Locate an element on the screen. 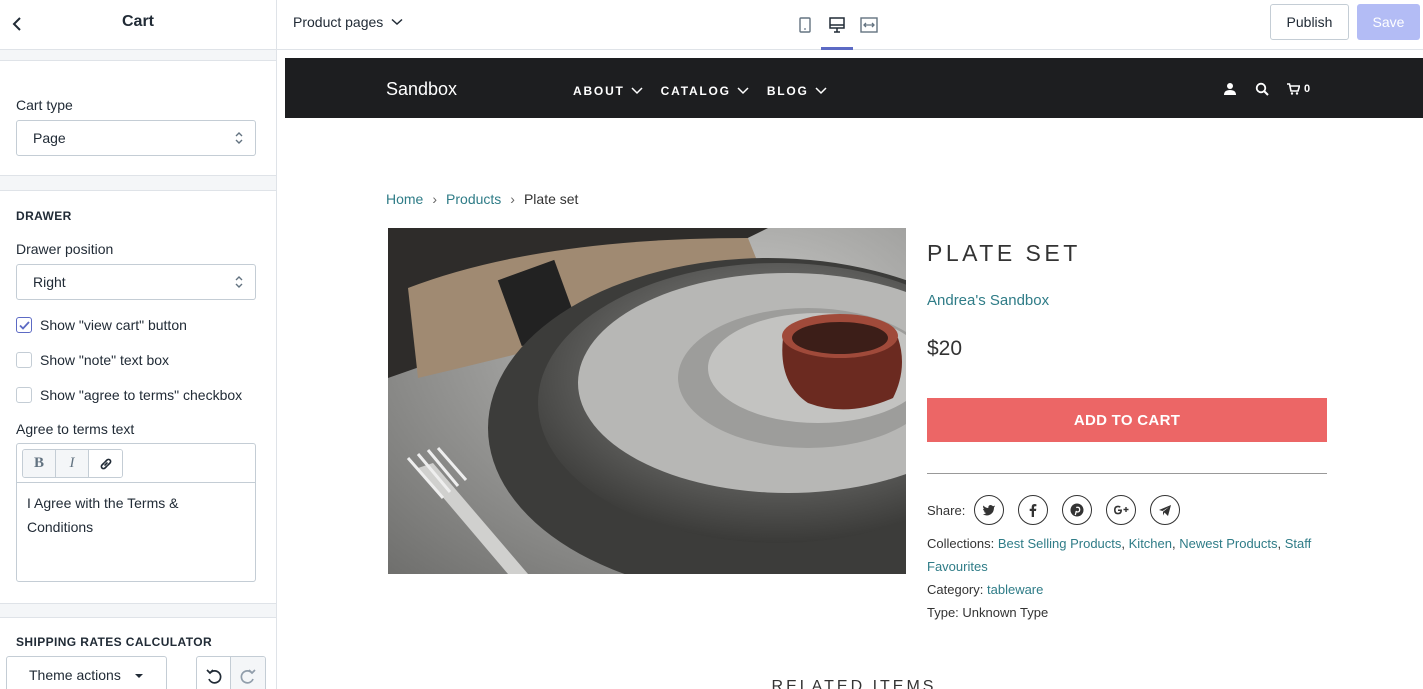  view-cart-checkbox-row: Show "view cart" button is located at coordinates (101, 325).